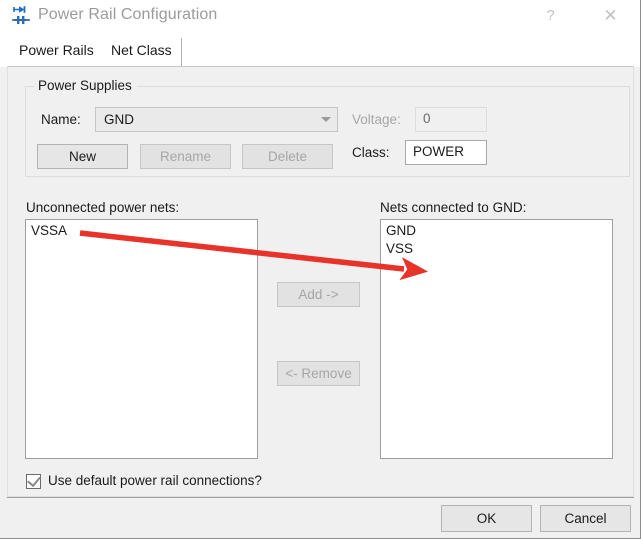  I want to click on name-label: Name:, so click(61, 119).